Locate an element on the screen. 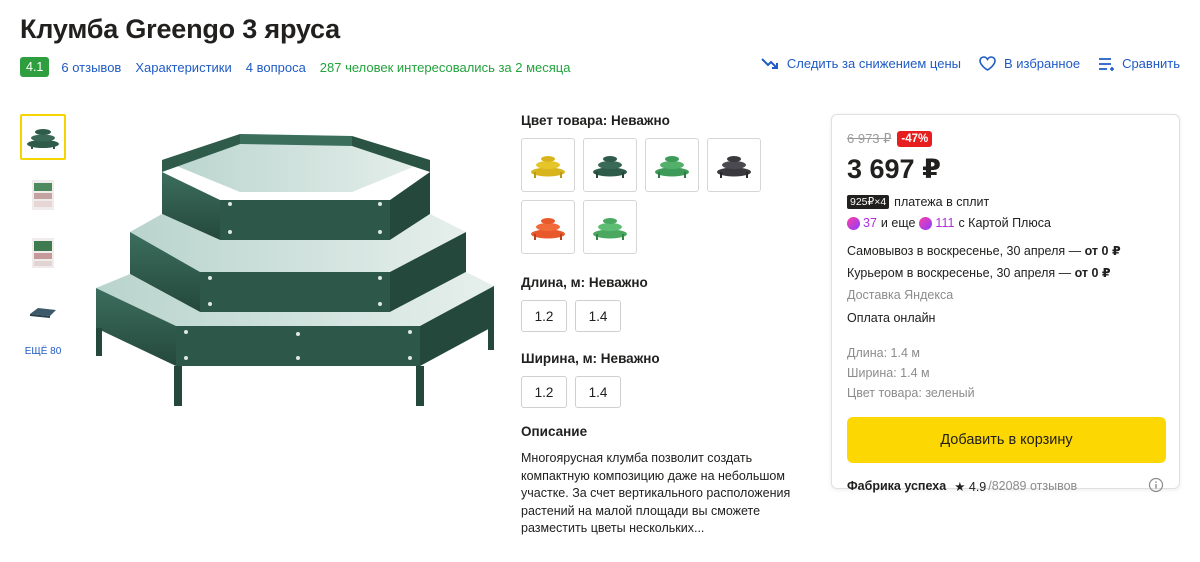 Image resolution: width=1200 pixels, height=562 pixels. spec-width: Ширина: 1.4 м is located at coordinates (888, 373).